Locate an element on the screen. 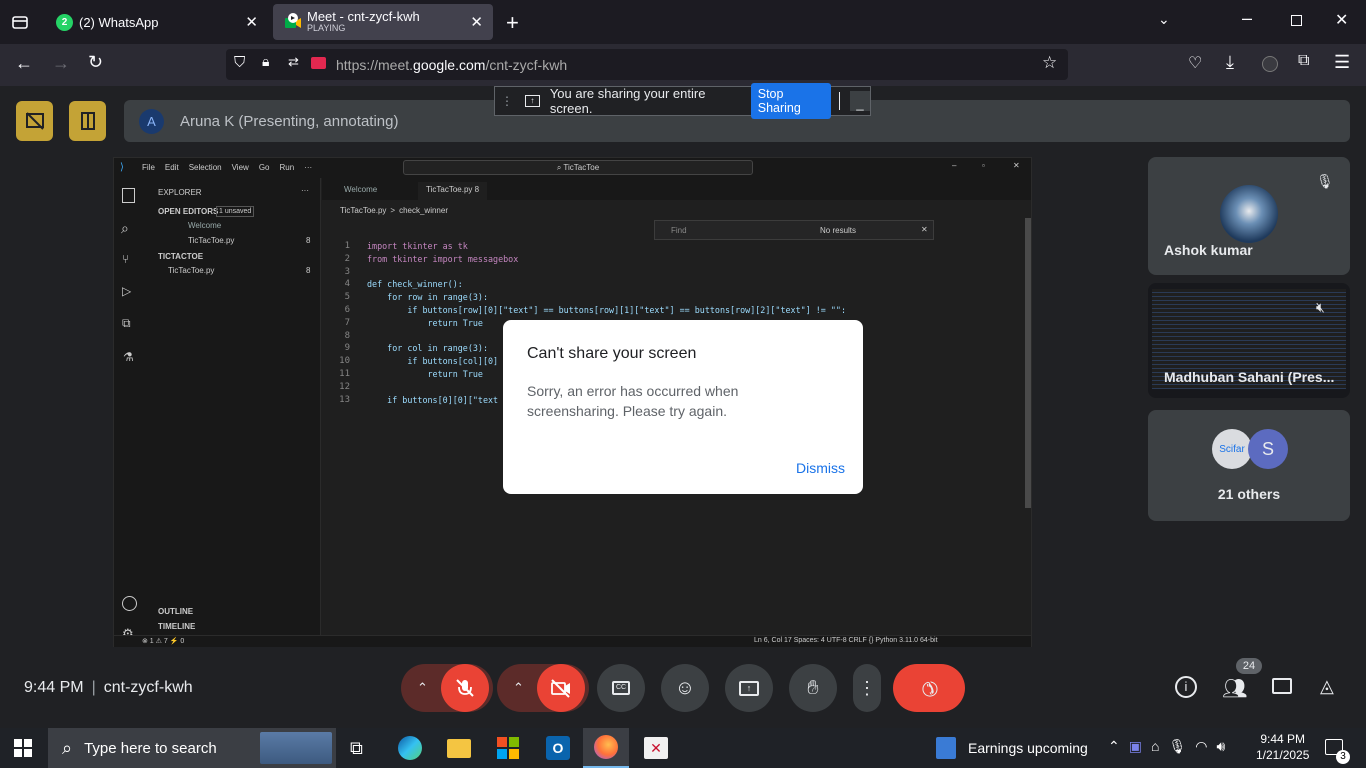 This screenshot has height=768, width=1366. explorer-icon is located at coordinates (128, 195).